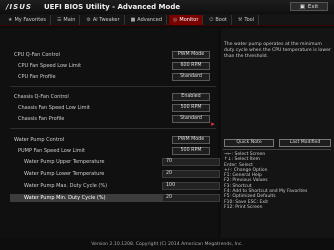 The width and height of the screenshot is (334, 250). Describe the element at coordinates (240, 19) in the screenshot. I see `tool-icon: ⚒` at that location.